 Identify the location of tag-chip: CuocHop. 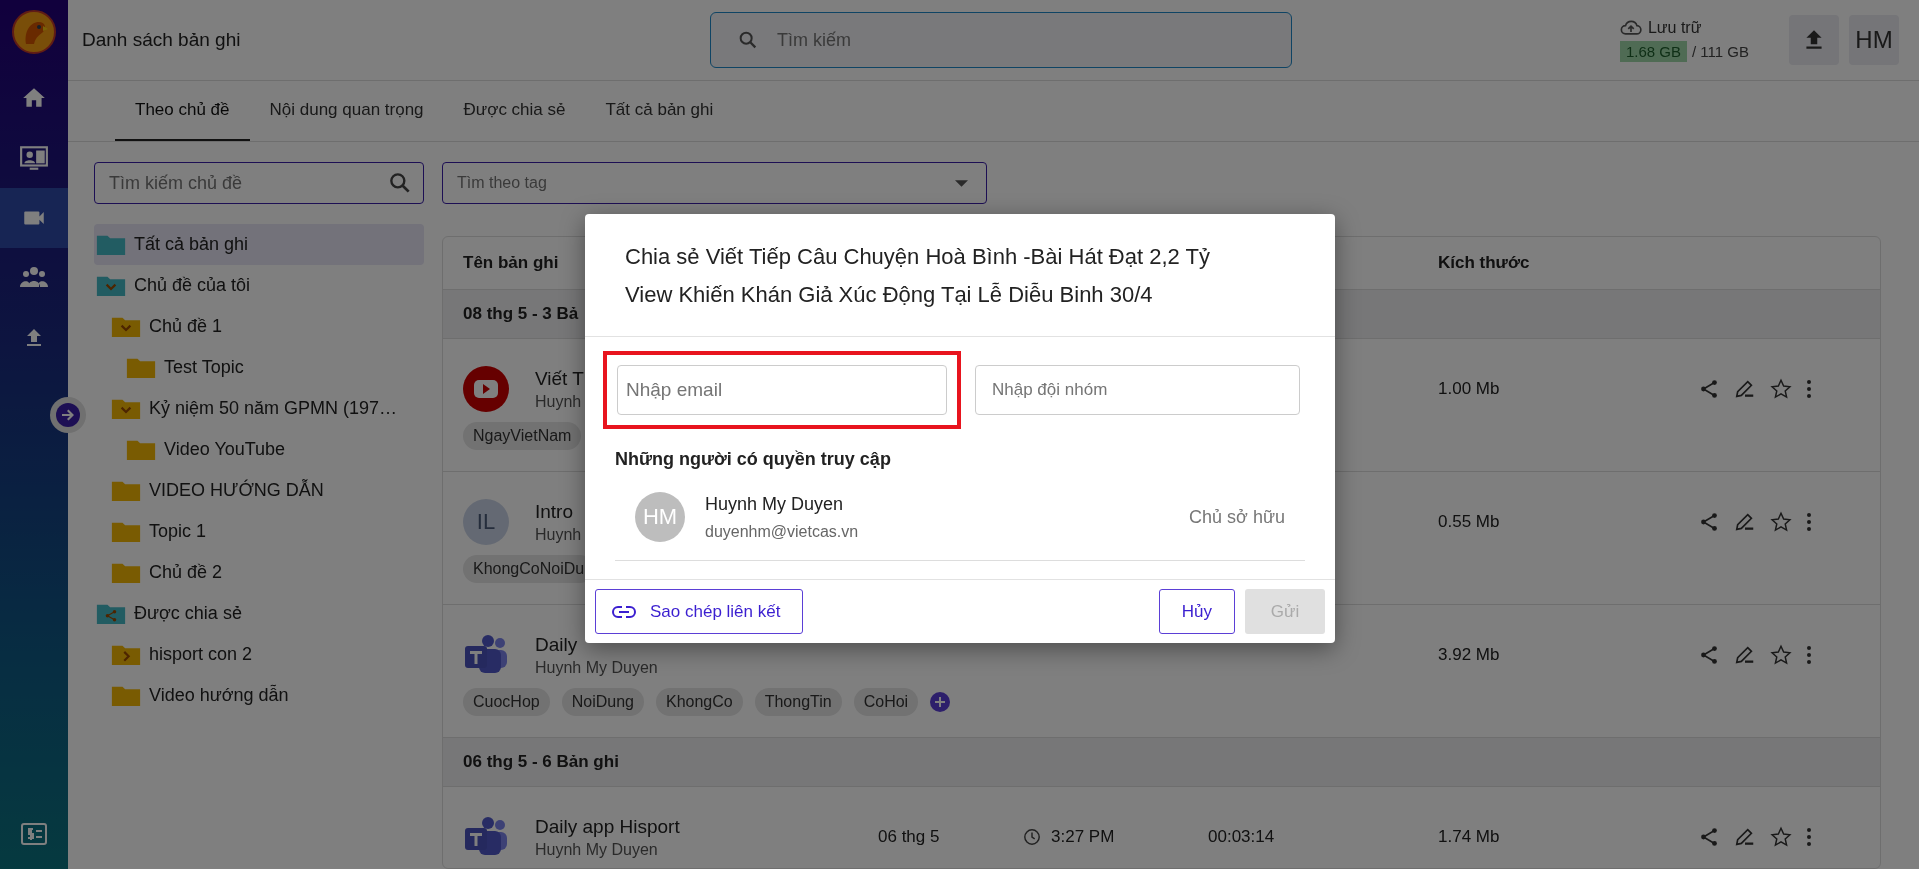
(506, 702).